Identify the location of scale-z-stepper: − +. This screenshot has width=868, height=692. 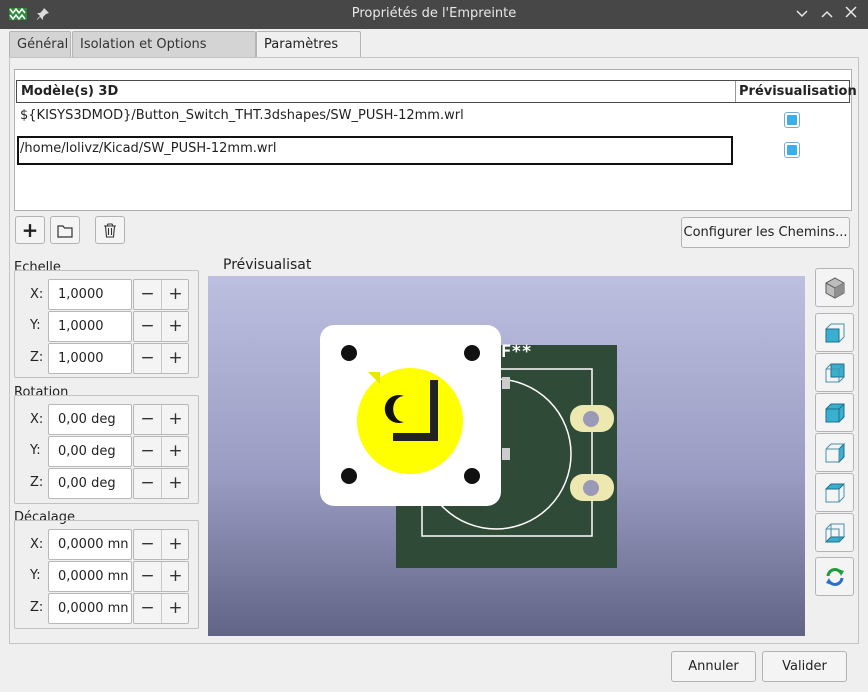
(161, 358).